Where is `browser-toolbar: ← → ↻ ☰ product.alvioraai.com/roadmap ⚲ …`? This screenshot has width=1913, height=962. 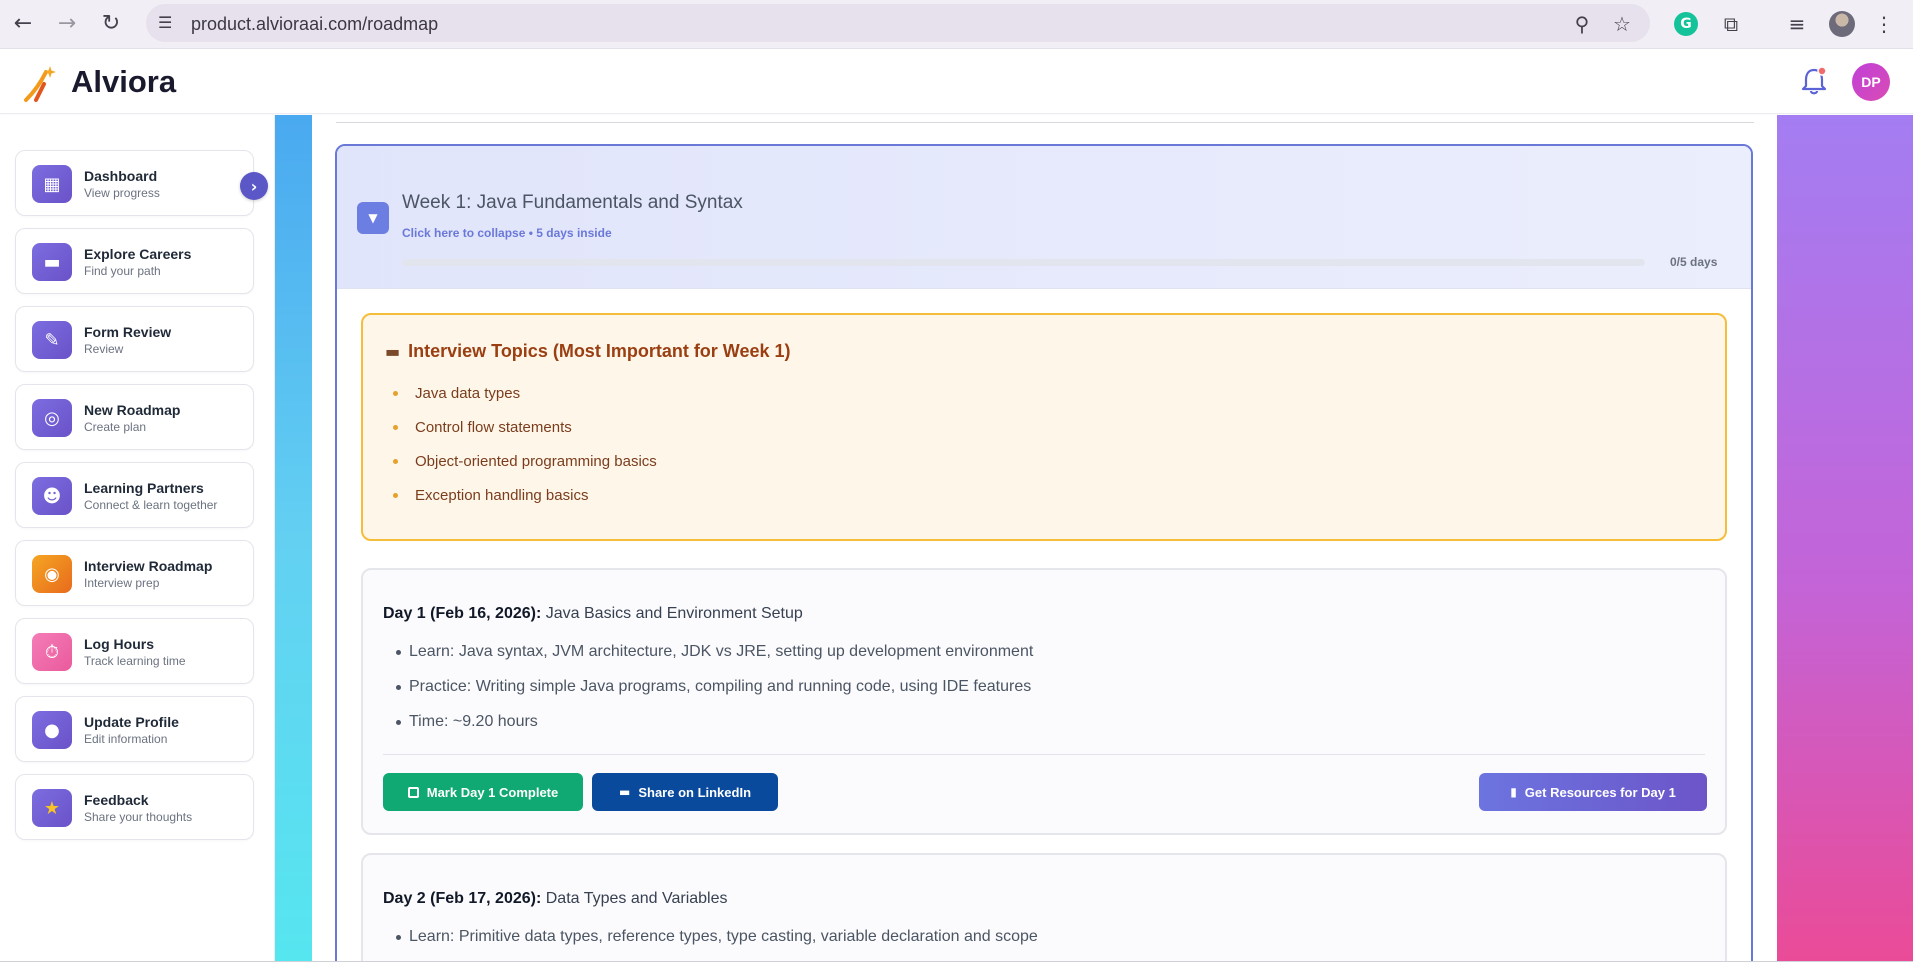 browser-toolbar: ← → ↻ ☰ product.alvioraai.com/roadmap ⚲ … is located at coordinates (956, 24).